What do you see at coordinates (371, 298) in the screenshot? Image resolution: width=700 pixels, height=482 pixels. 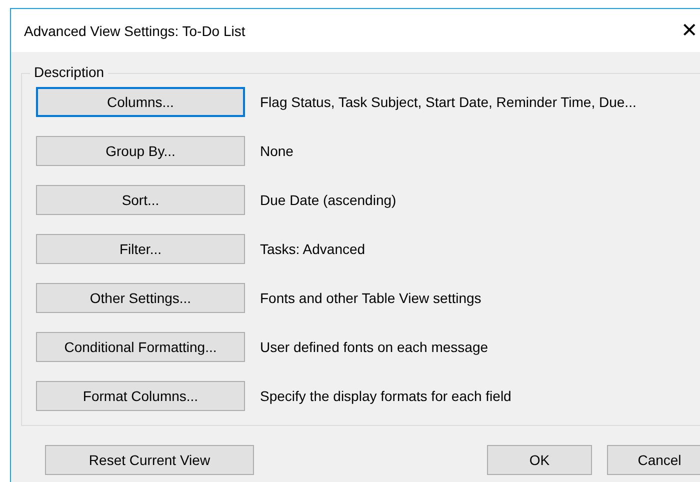 I see `setting-description: Fonts and other Table View settings` at bounding box center [371, 298].